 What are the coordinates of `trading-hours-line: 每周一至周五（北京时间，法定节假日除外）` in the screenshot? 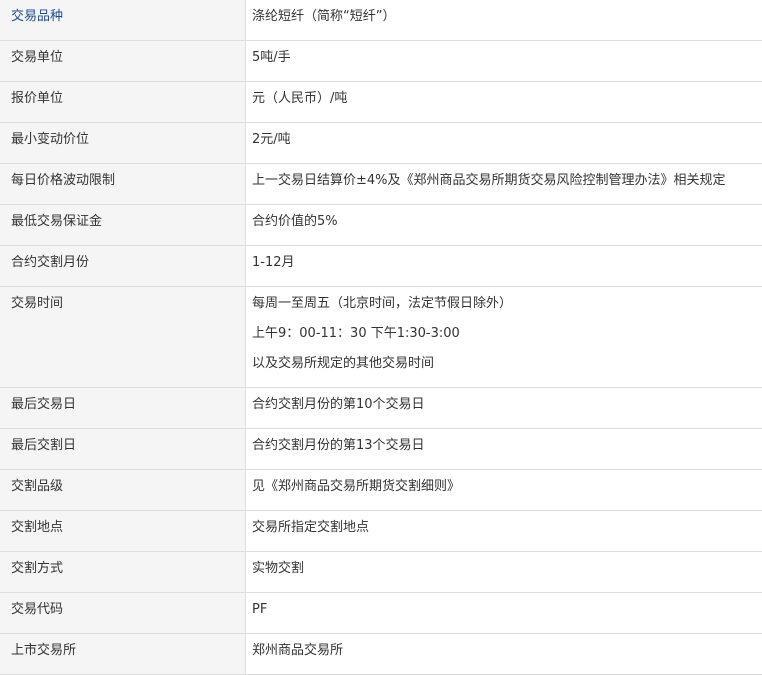 It's located at (507, 304).